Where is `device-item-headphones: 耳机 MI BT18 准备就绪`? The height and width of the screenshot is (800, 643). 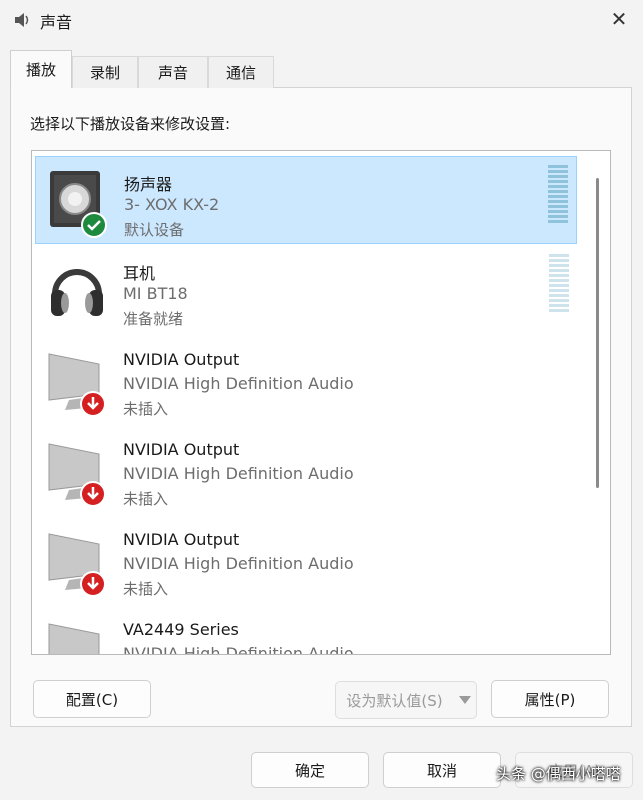
device-item-headphones: 耳机 MI BT18 准备就绪 is located at coordinates (306, 290).